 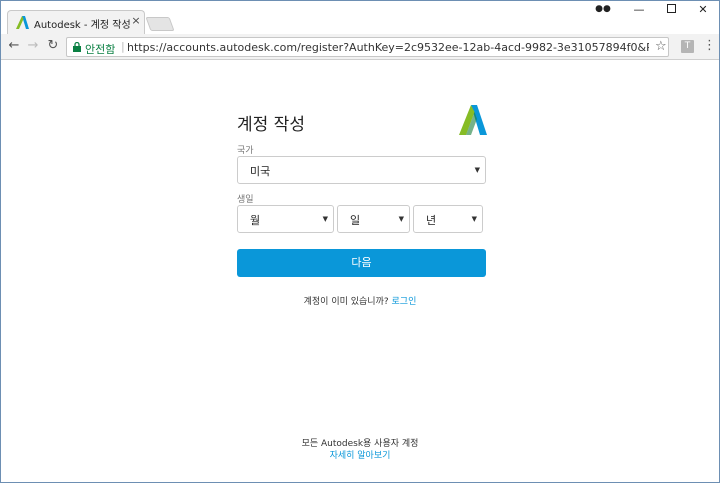 What do you see at coordinates (346, 302) in the screenshot?
I see `has-account-text: 계정이 이미 있습니까?` at bounding box center [346, 302].